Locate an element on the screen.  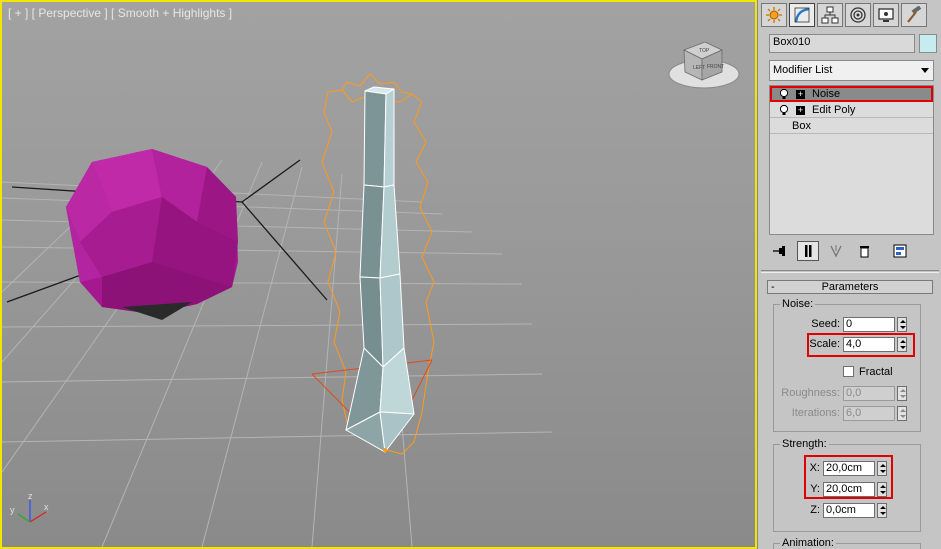
stack-item-edit-poly: + Edit Poly is located at coordinates (851, 110).